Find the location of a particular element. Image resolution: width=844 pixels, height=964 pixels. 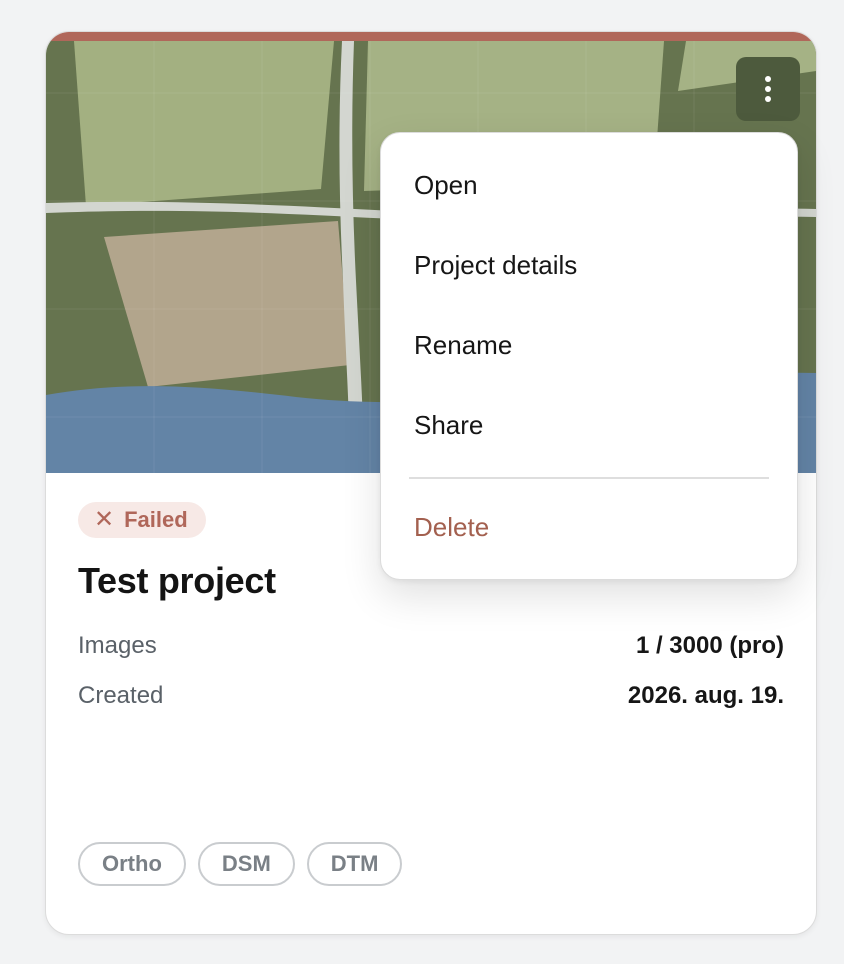

meta-label: Images is located at coordinates (117, 645).